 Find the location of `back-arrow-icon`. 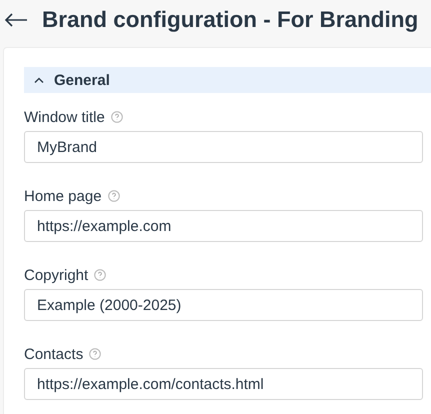

back-arrow-icon is located at coordinates (16, 20).